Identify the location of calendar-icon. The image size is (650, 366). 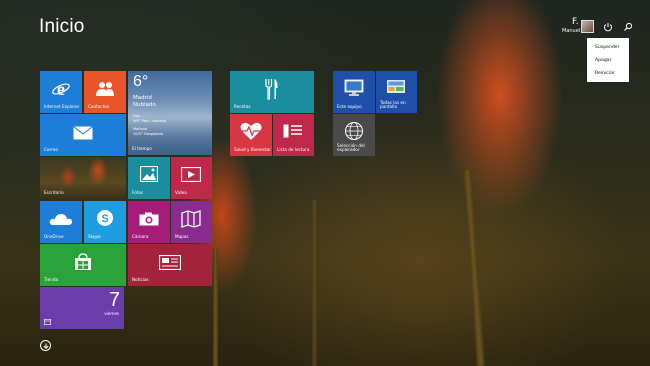
(47, 322).